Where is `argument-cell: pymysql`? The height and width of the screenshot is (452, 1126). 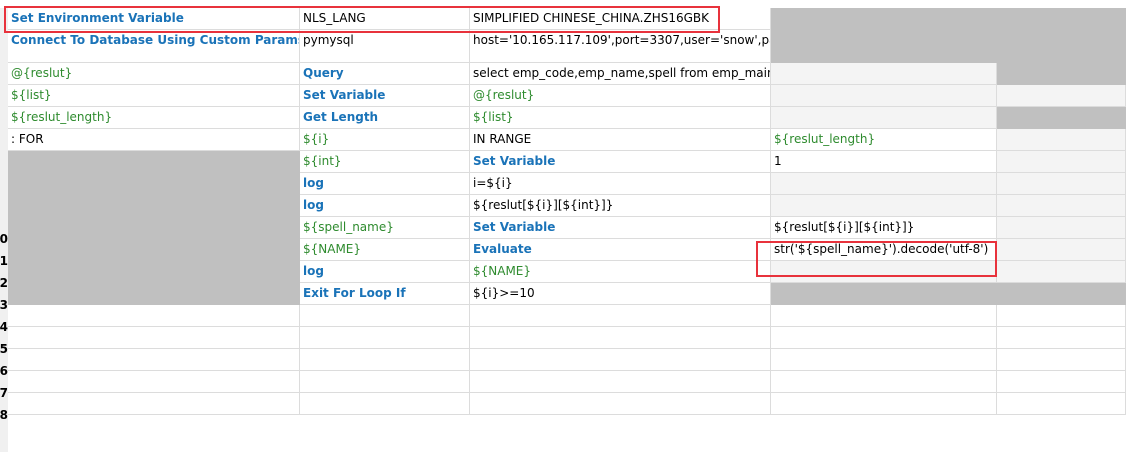
argument-cell: pymysql is located at coordinates (385, 46).